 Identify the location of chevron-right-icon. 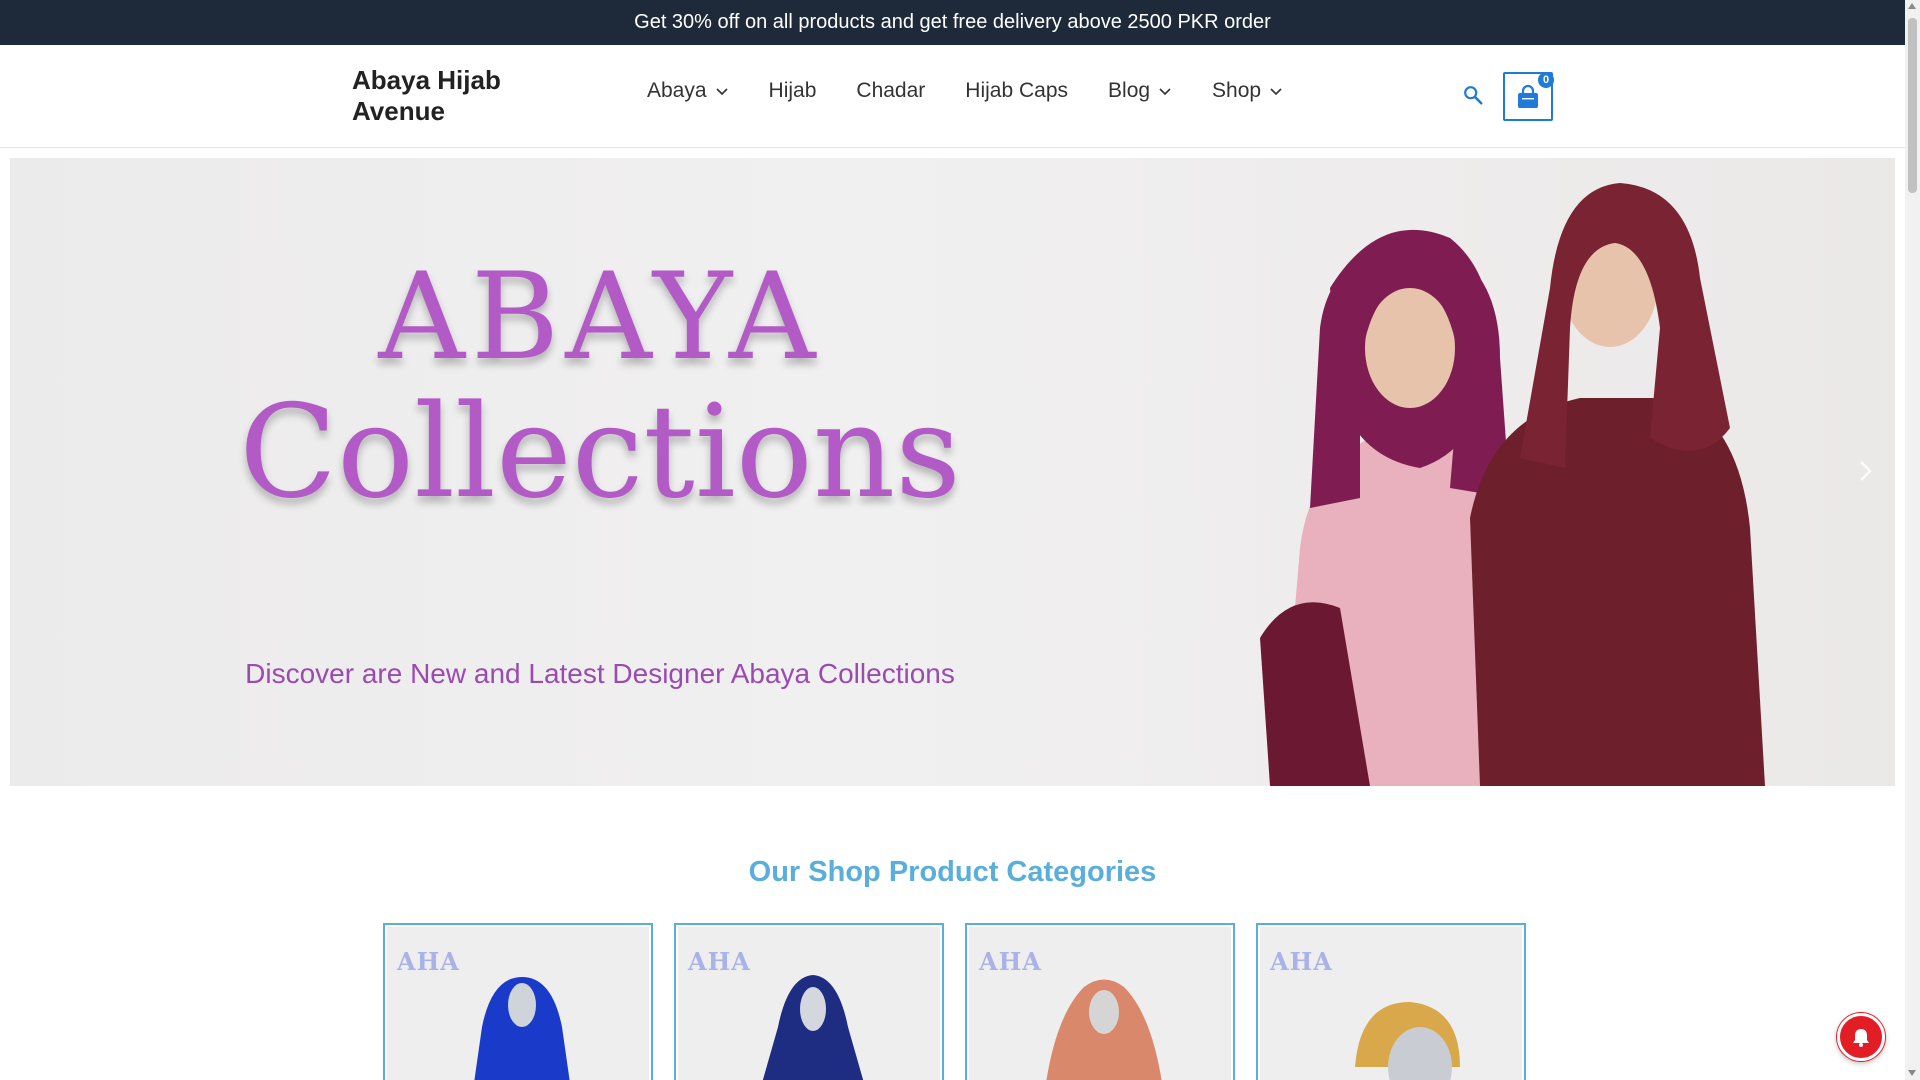
(1865, 471).